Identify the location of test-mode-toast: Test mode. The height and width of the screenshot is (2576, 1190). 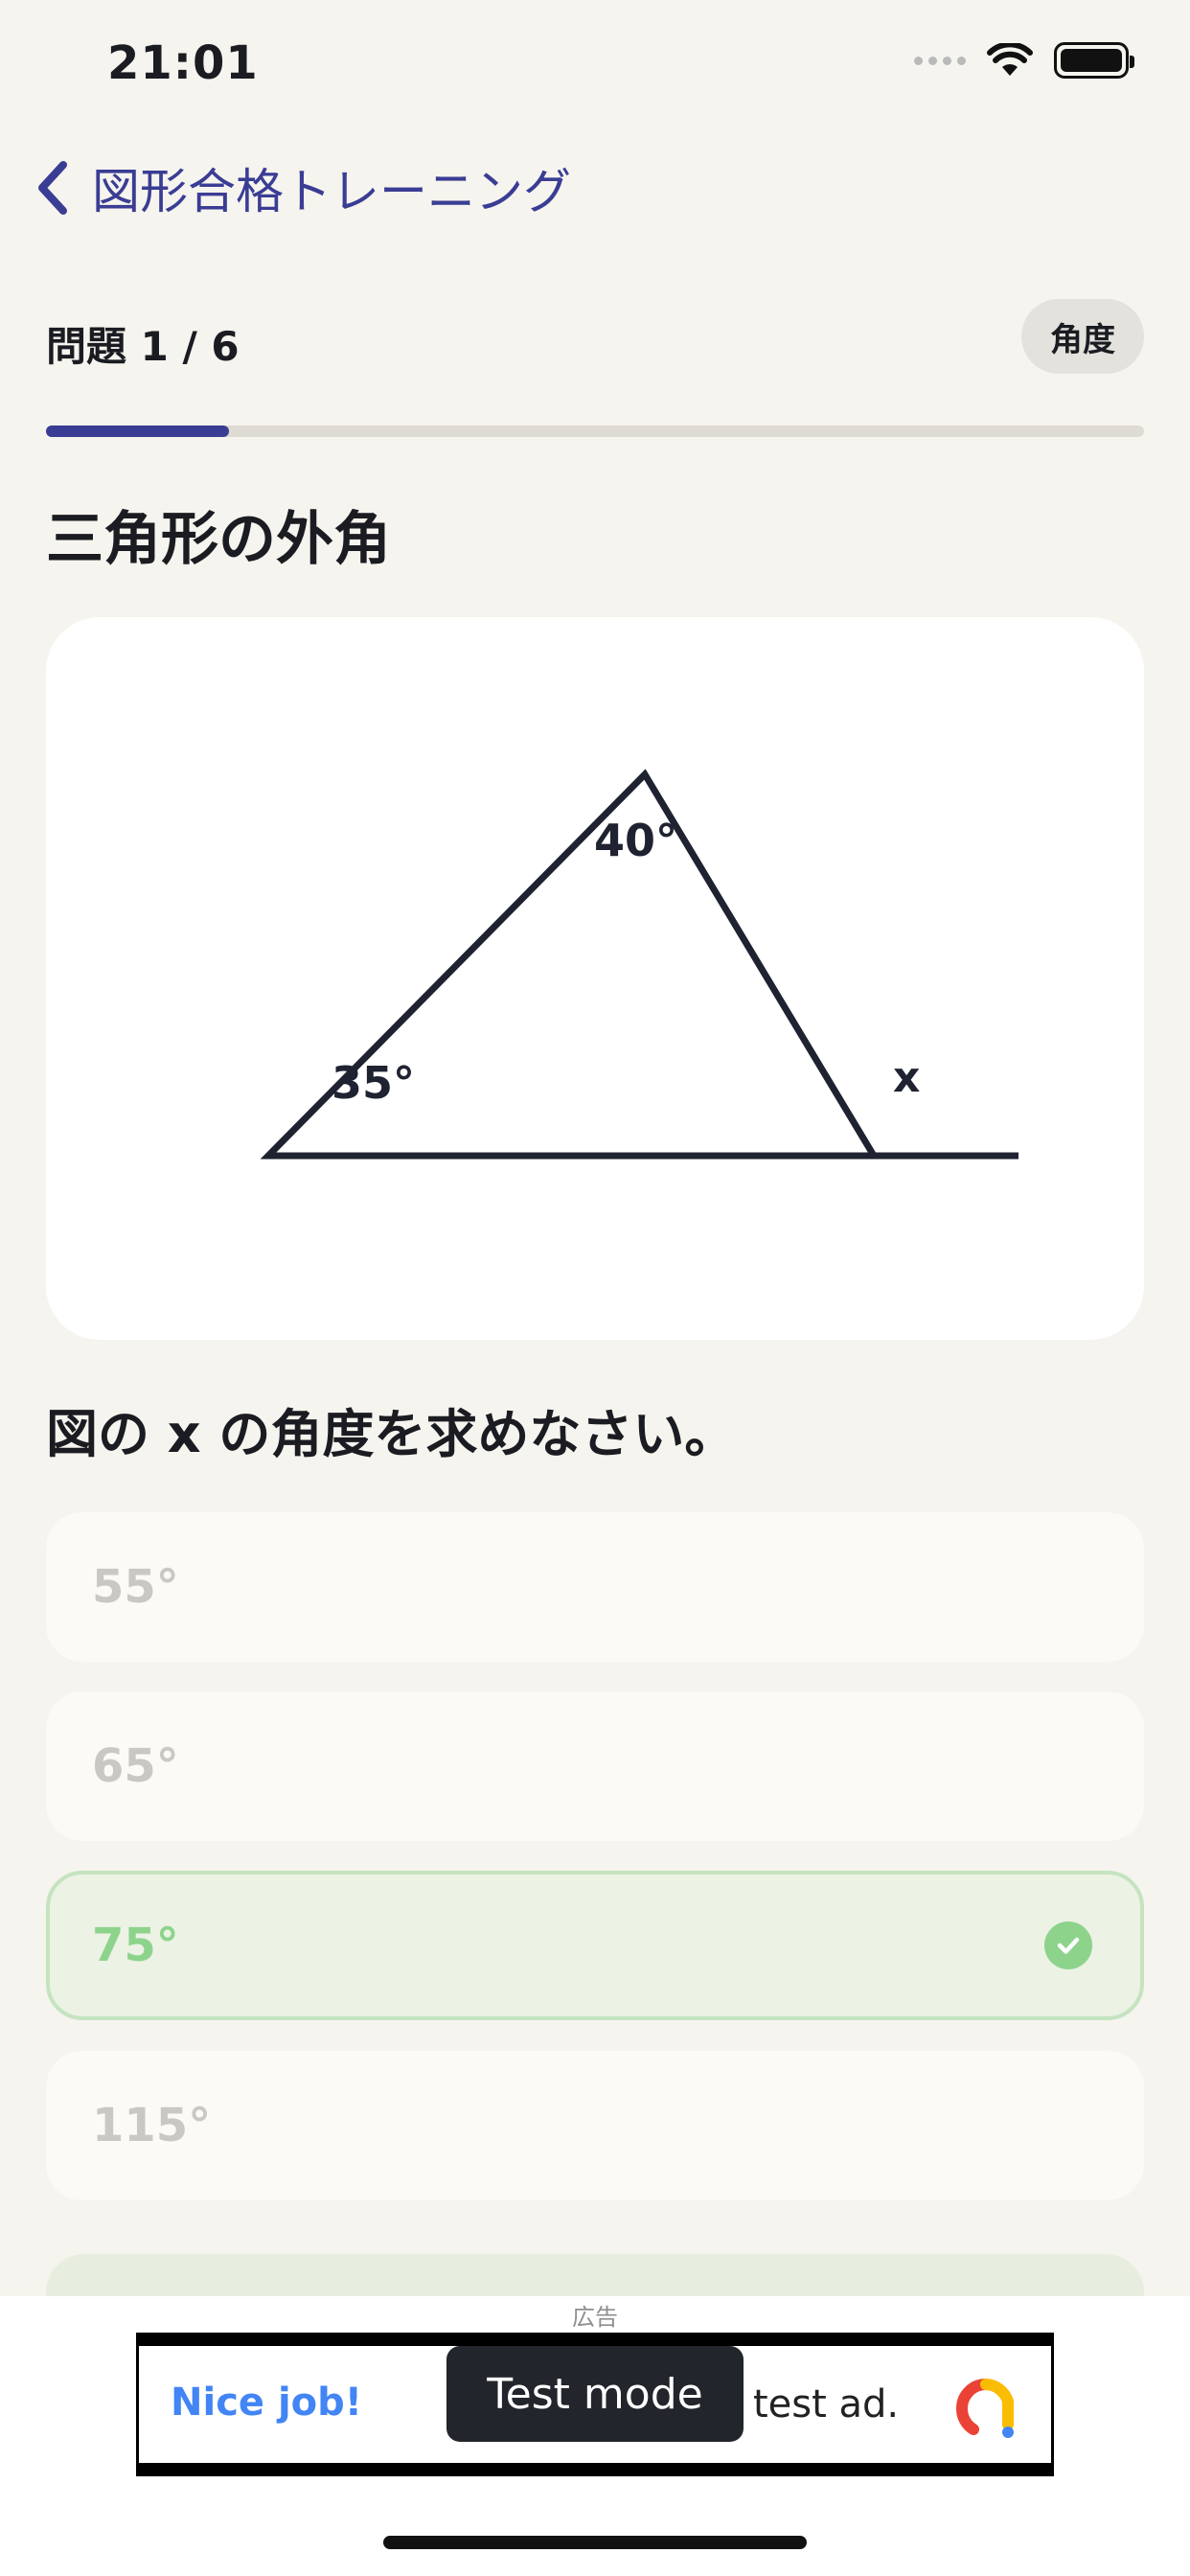
(595, 2394).